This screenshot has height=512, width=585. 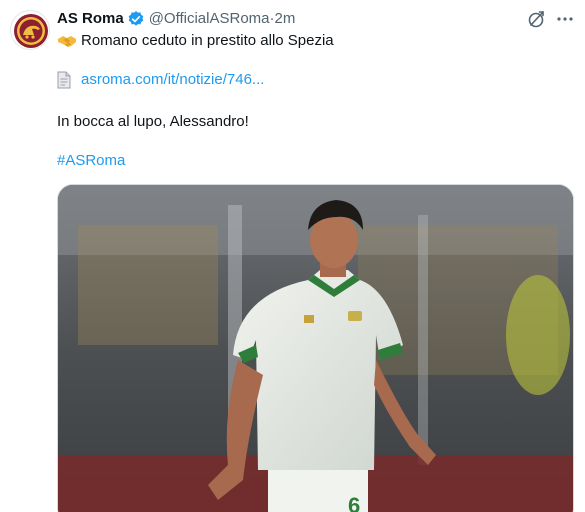 I want to click on grok-icon, so click(x=537, y=19).